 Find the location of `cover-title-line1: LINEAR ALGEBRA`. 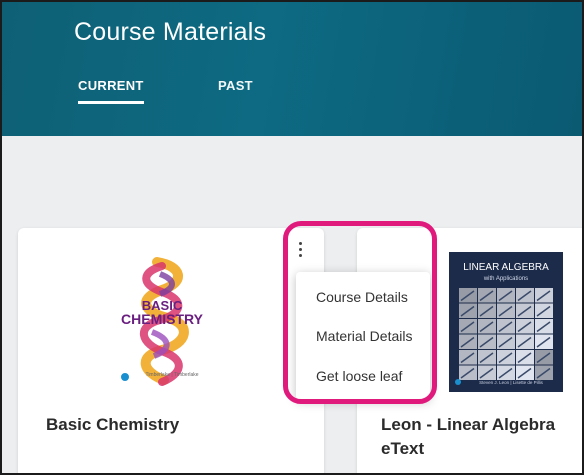

cover-title-line1: LINEAR ALGEBRA is located at coordinates (506, 267).